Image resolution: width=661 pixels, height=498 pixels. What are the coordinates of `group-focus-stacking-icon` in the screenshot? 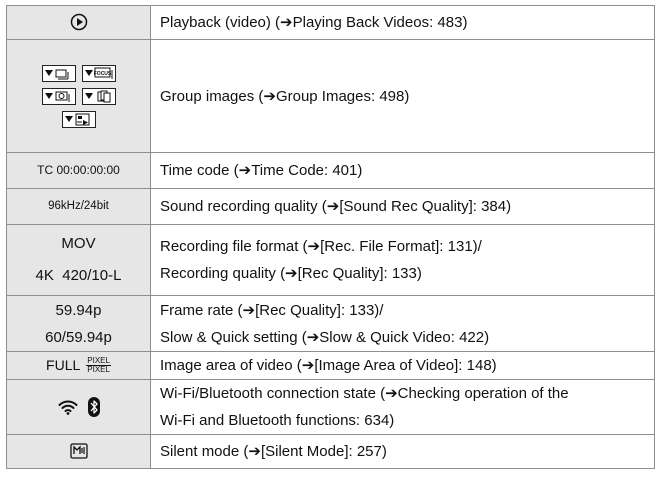 It's located at (78, 119).